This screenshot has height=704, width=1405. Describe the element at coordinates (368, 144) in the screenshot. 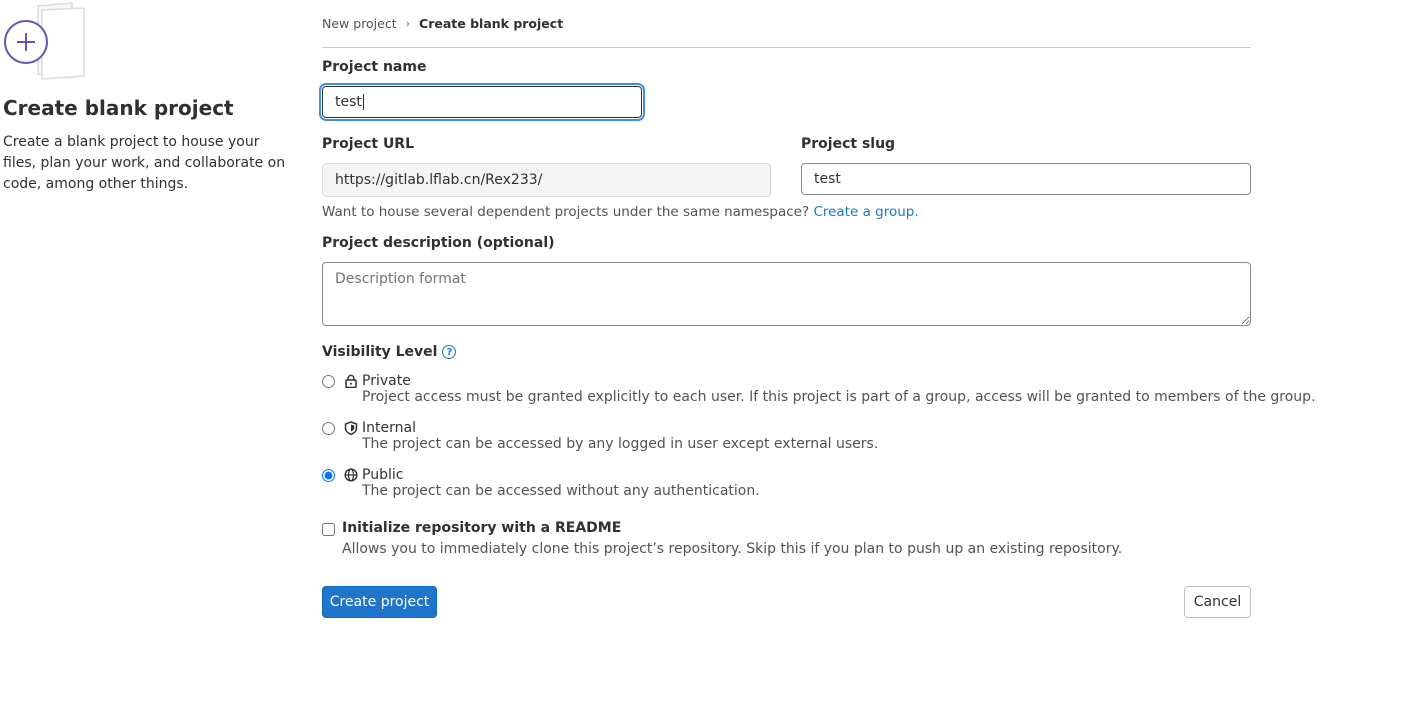

I see `project-url-label: Project URL` at that location.